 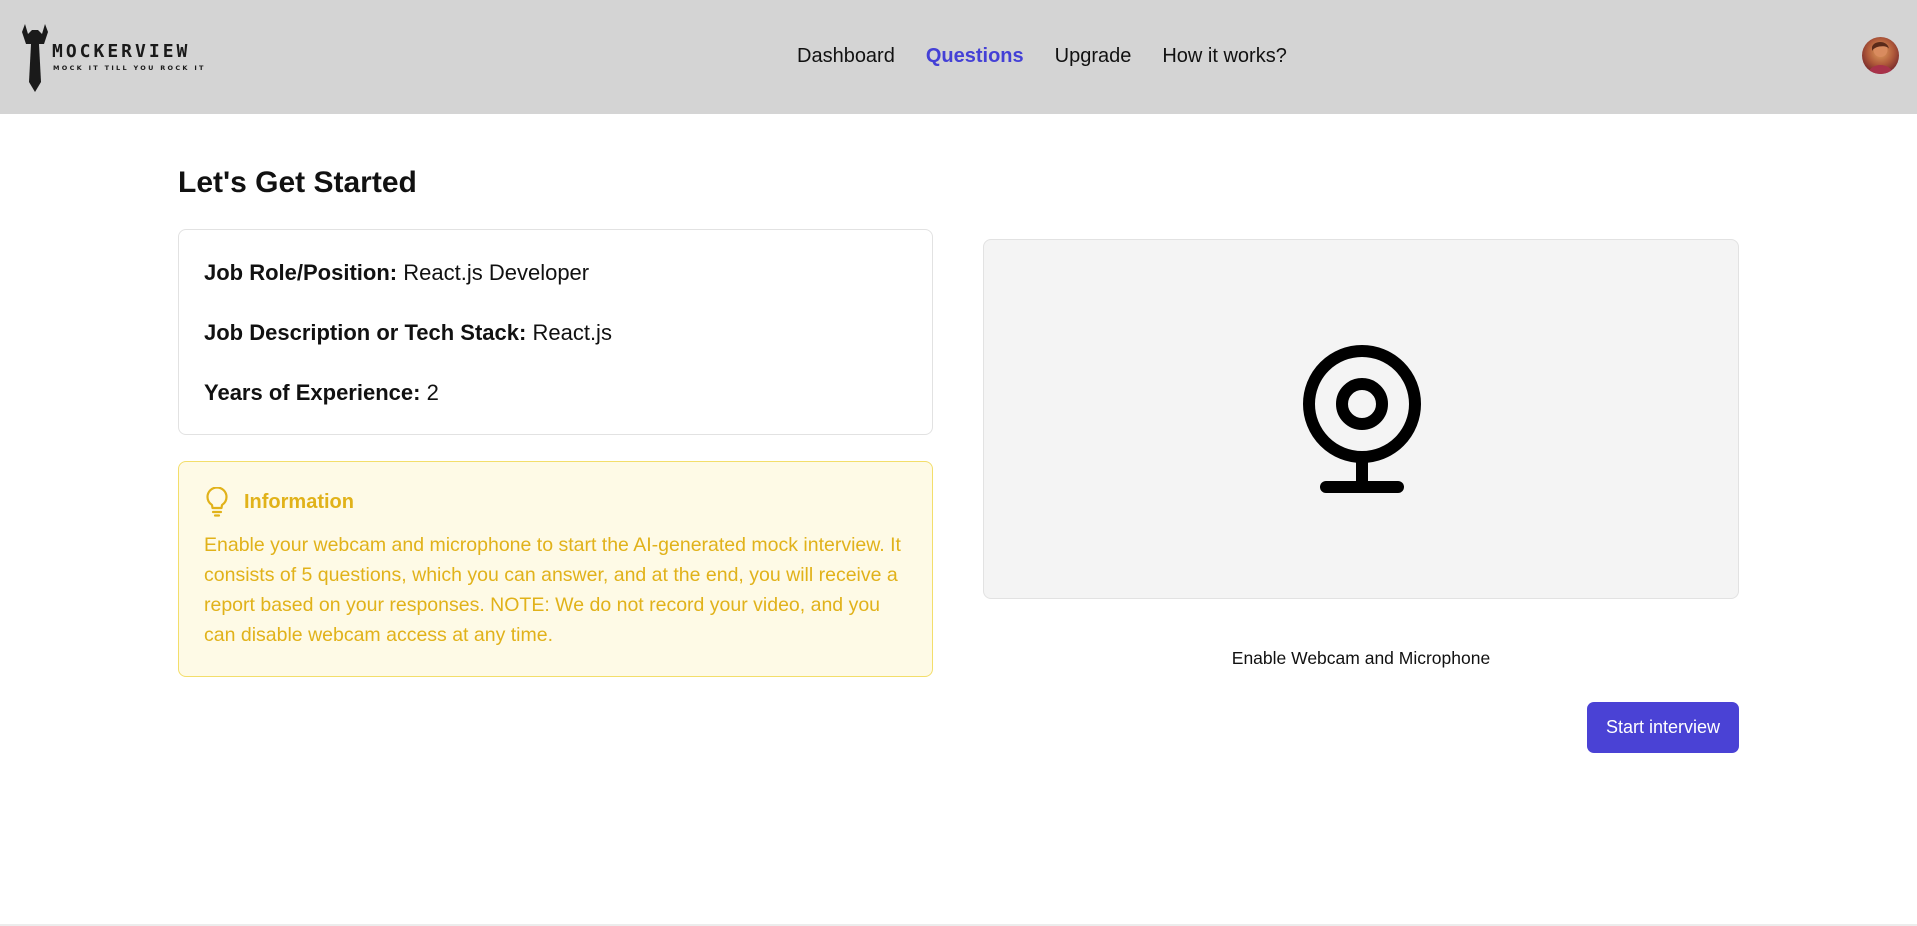 I want to click on logo: MOCKERVIEW MOCK IT TILL YOU ROCK IT, so click(x=122, y=57).